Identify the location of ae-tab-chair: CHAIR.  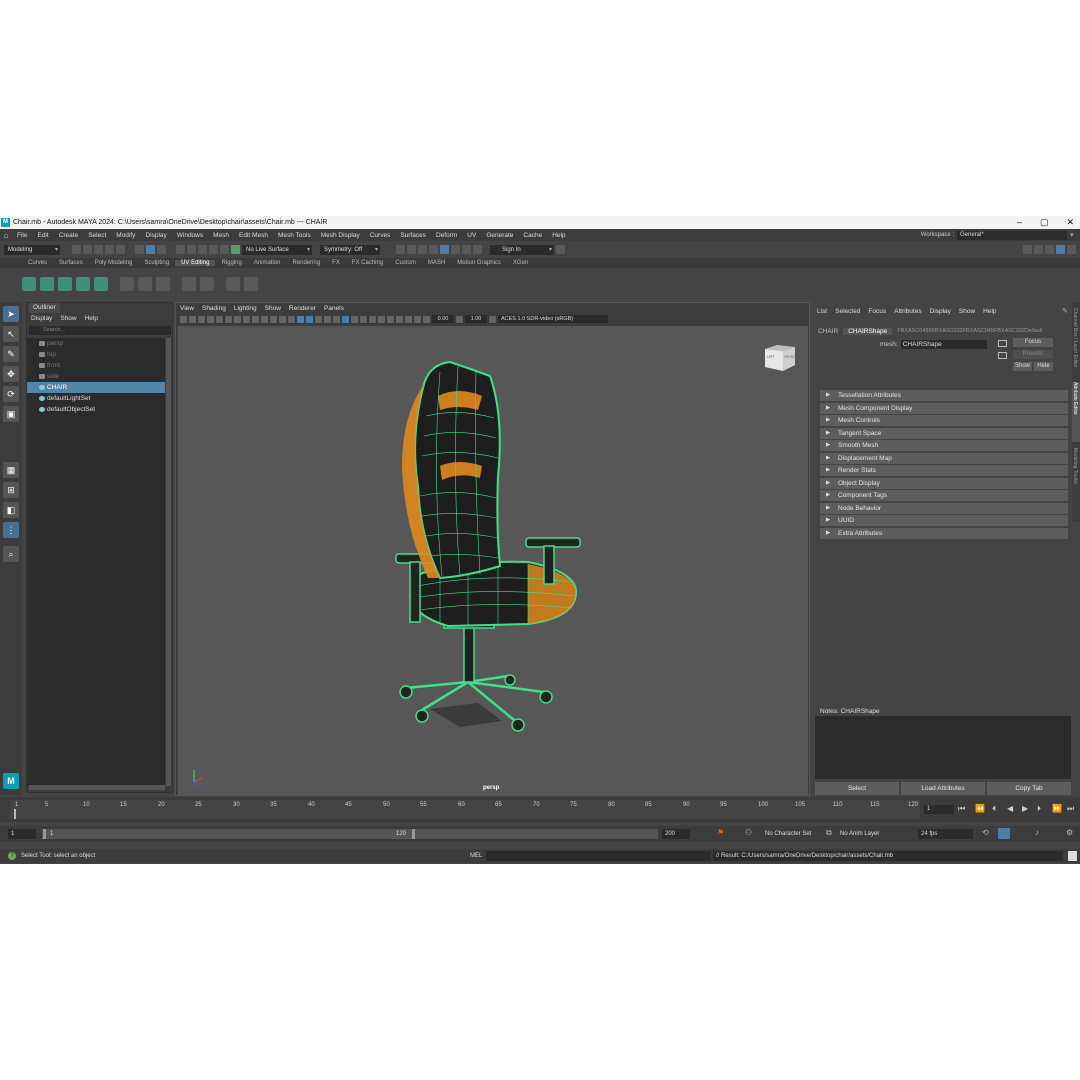
(828, 331).